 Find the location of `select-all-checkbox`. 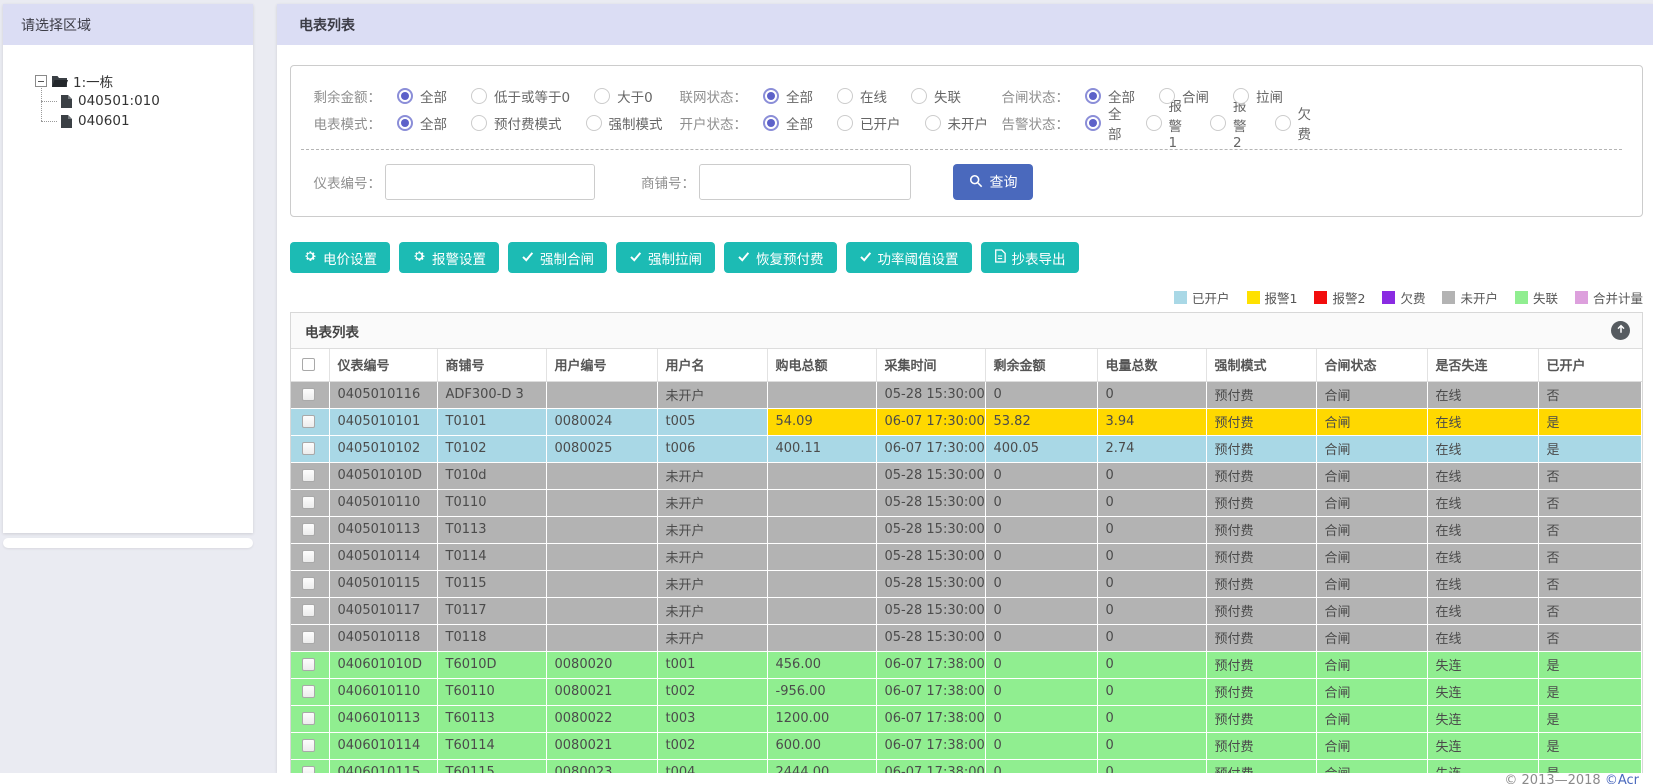

select-all-checkbox is located at coordinates (308, 365).